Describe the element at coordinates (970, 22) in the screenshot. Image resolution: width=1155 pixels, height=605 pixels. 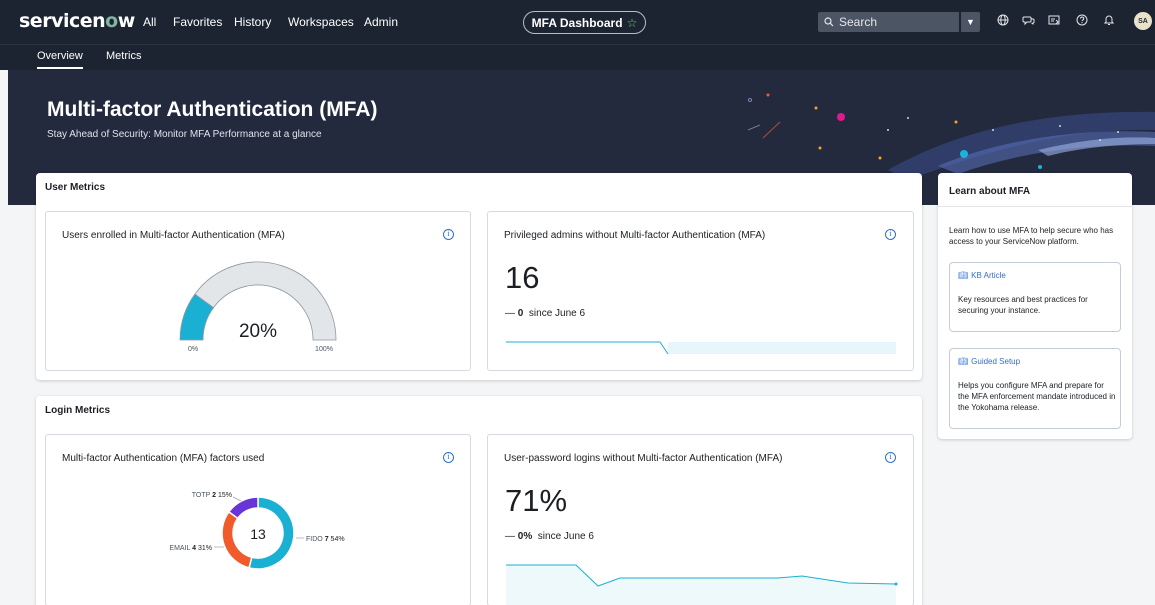
I see `search-scope-dropdown: ▼` at that location.